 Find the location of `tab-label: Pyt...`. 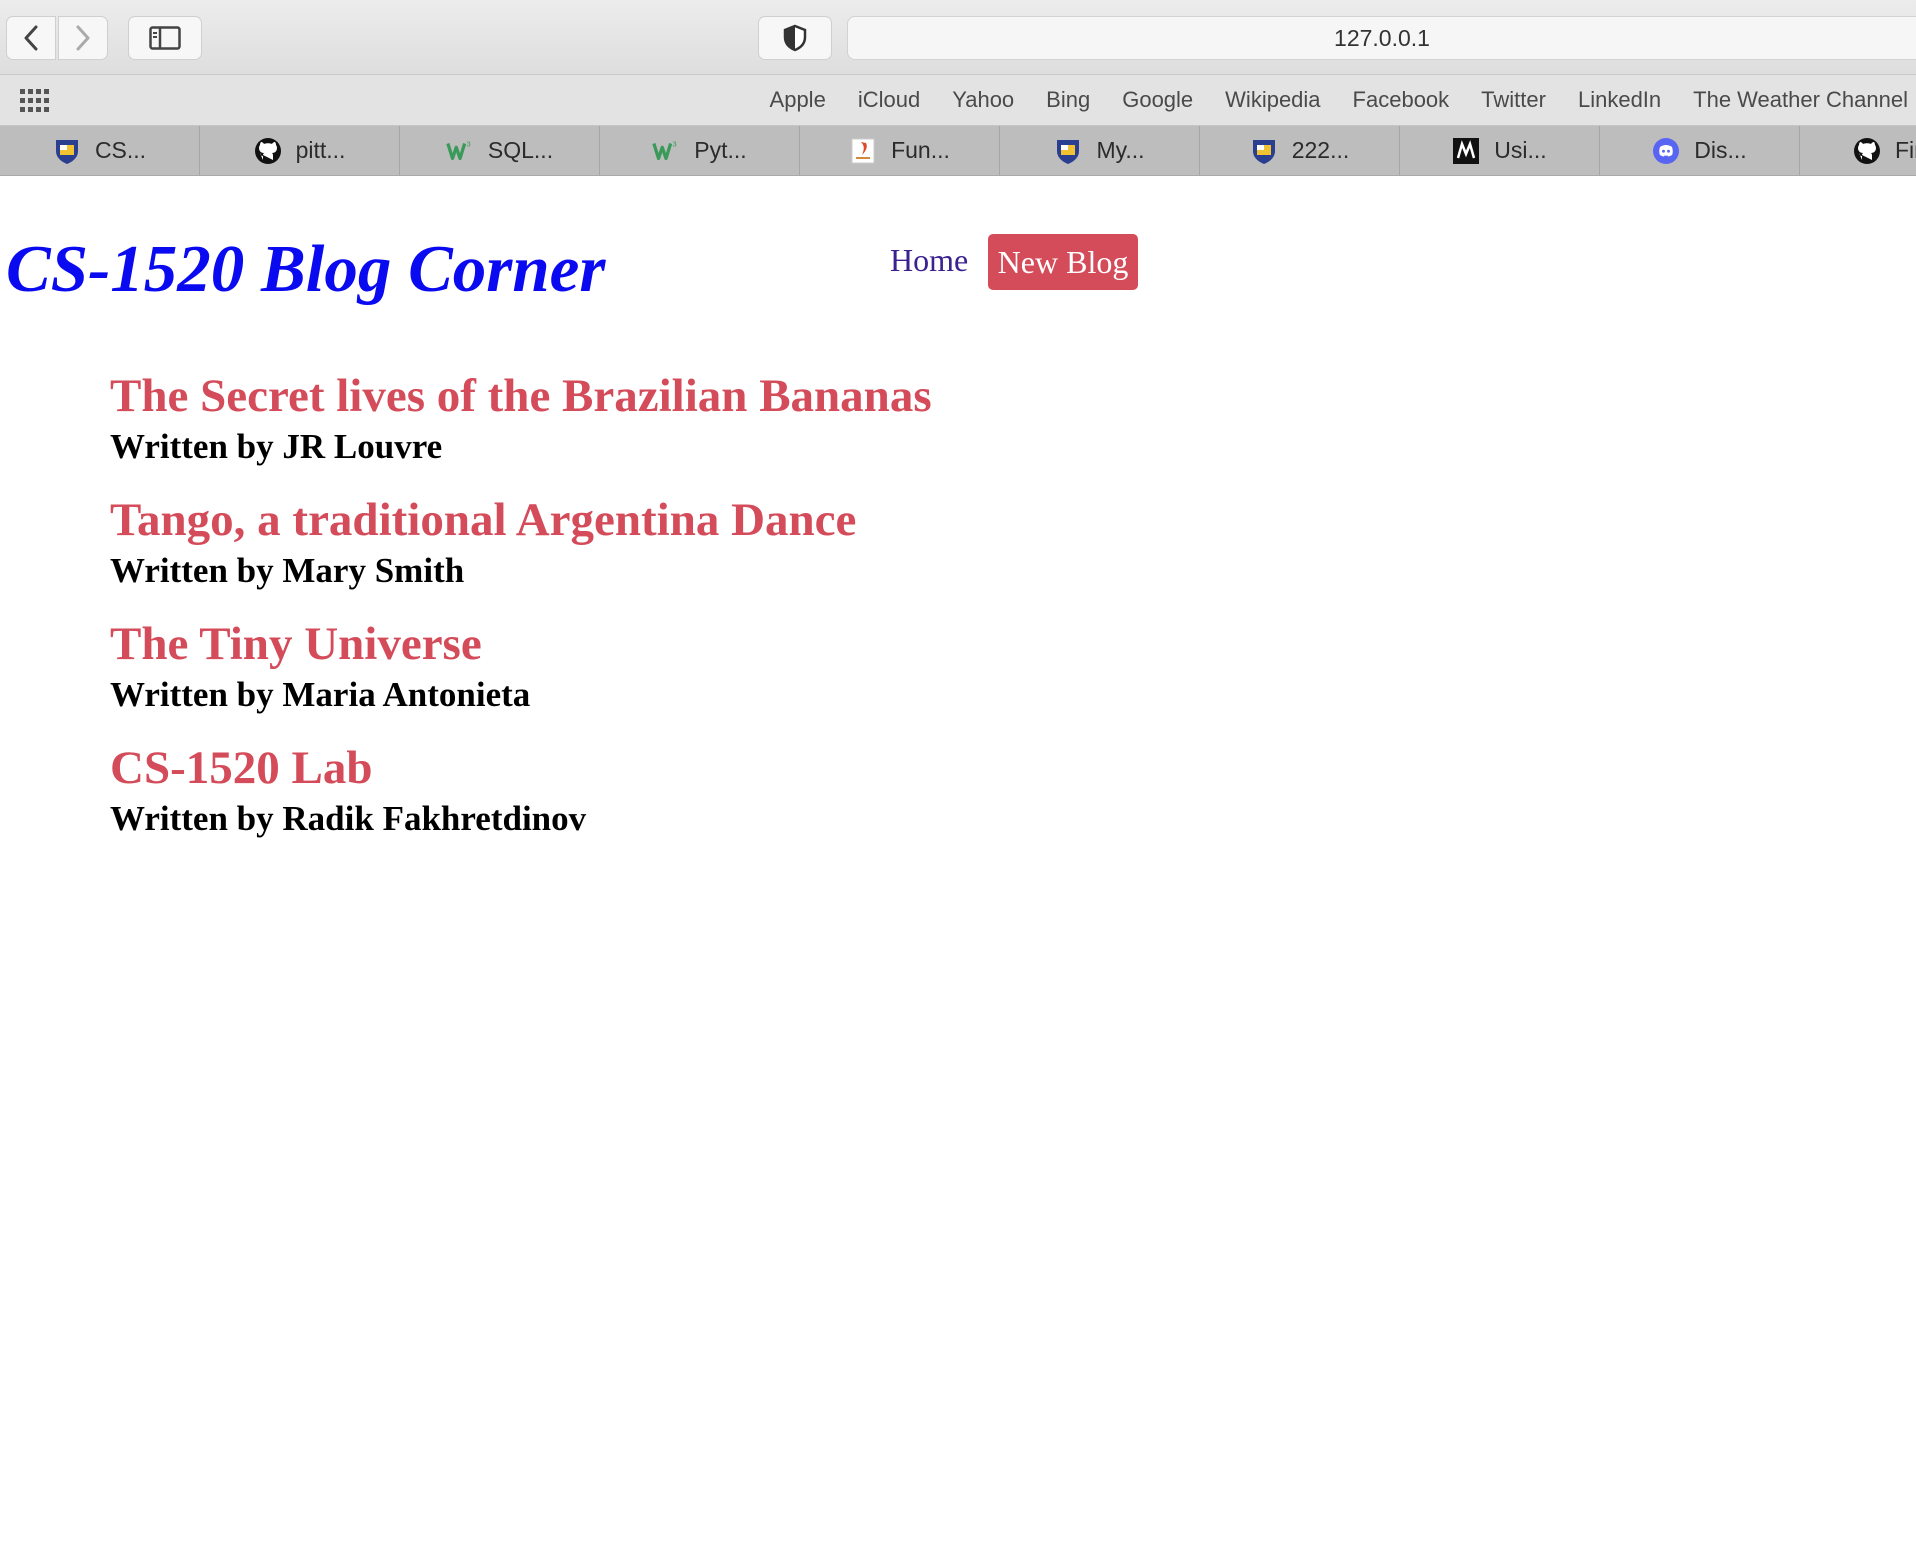

tab-label: Pyt... is located at coordinates (720, 150).